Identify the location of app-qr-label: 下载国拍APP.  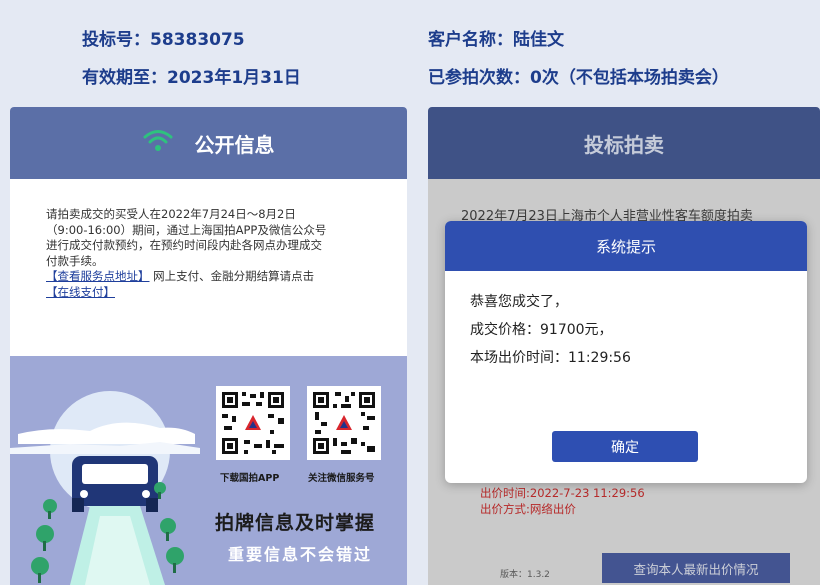
(250, 478).